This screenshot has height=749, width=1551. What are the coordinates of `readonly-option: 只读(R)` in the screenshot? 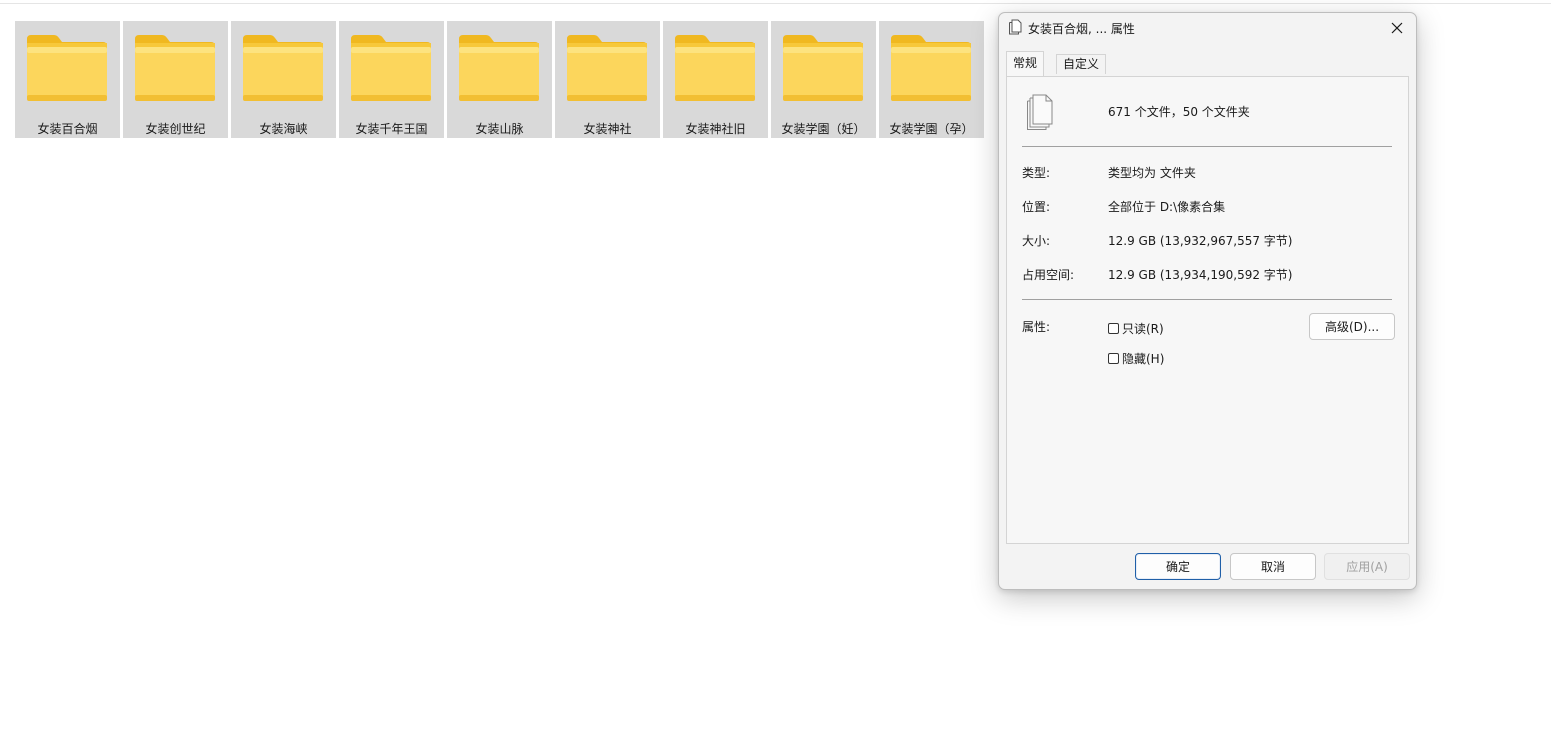 It's located at (1136, 328).